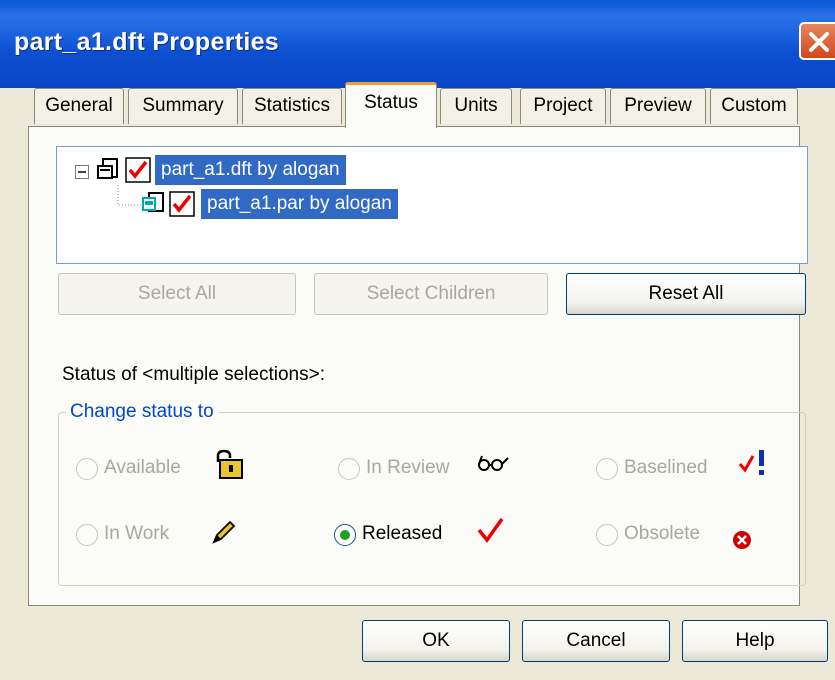 The height and width of the screenshot is (680, 835). I want to click on close-icon, so click(819, 42).